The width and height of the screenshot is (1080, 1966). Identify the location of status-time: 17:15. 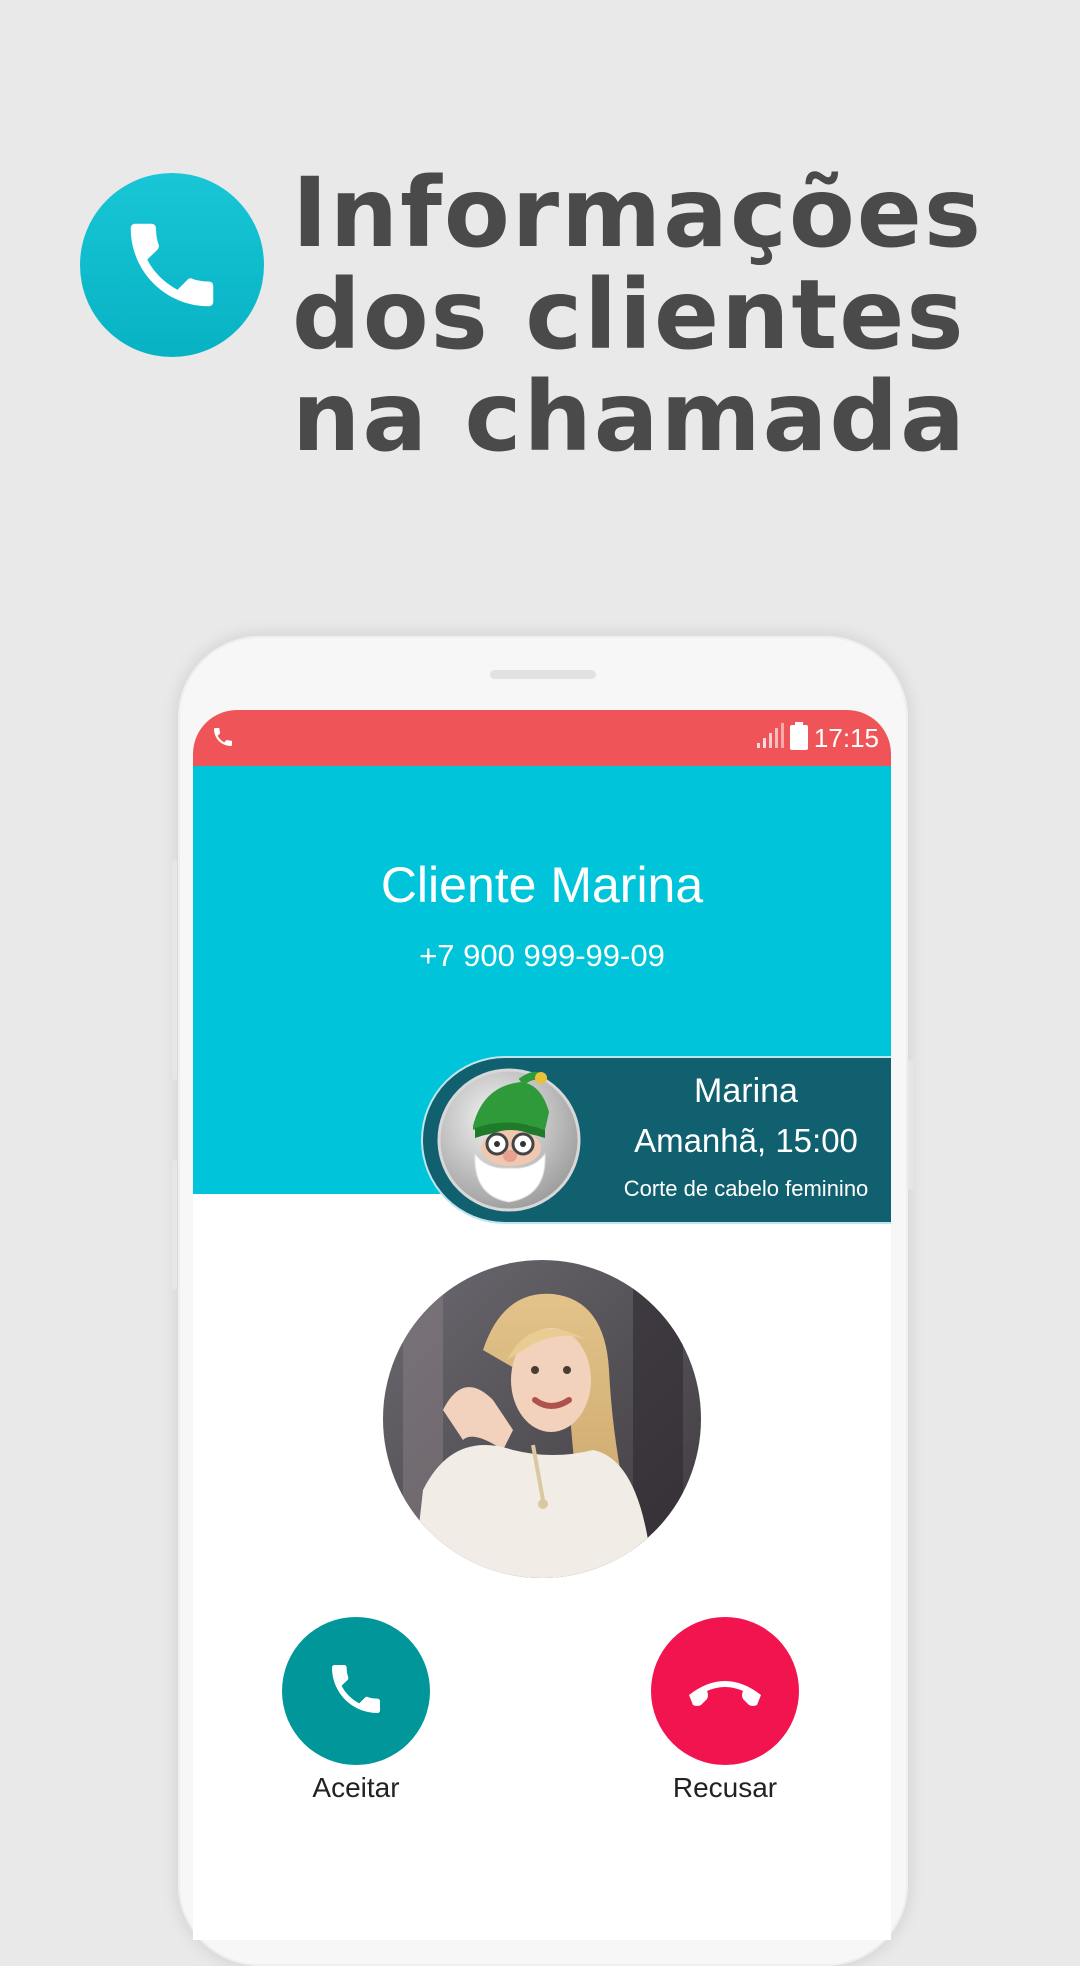
(846, 737).